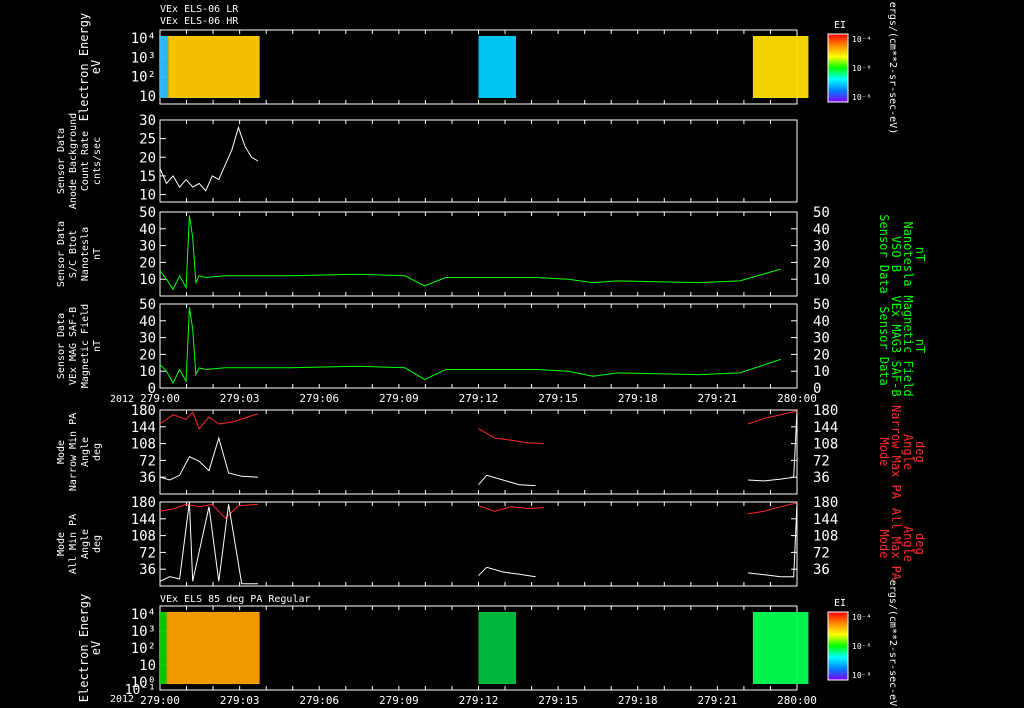 Image resolution: width=1024 pixels, height=708 pixels. I want to click on right-axis-label-line: nT, so click(920, 346).